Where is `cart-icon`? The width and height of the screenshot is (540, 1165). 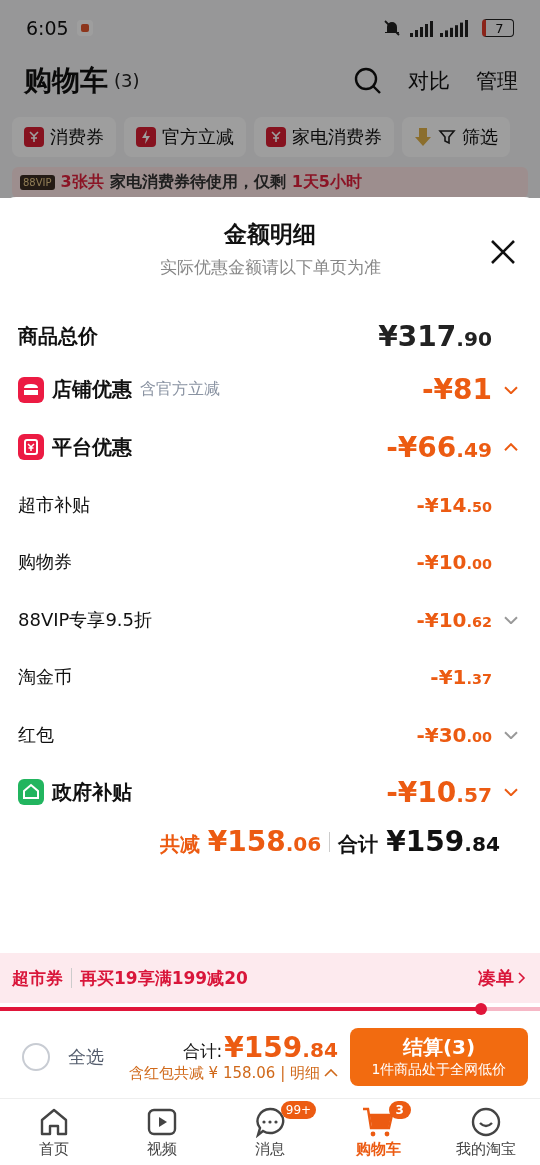
cart-icon is located at coordinates (378, 1121).